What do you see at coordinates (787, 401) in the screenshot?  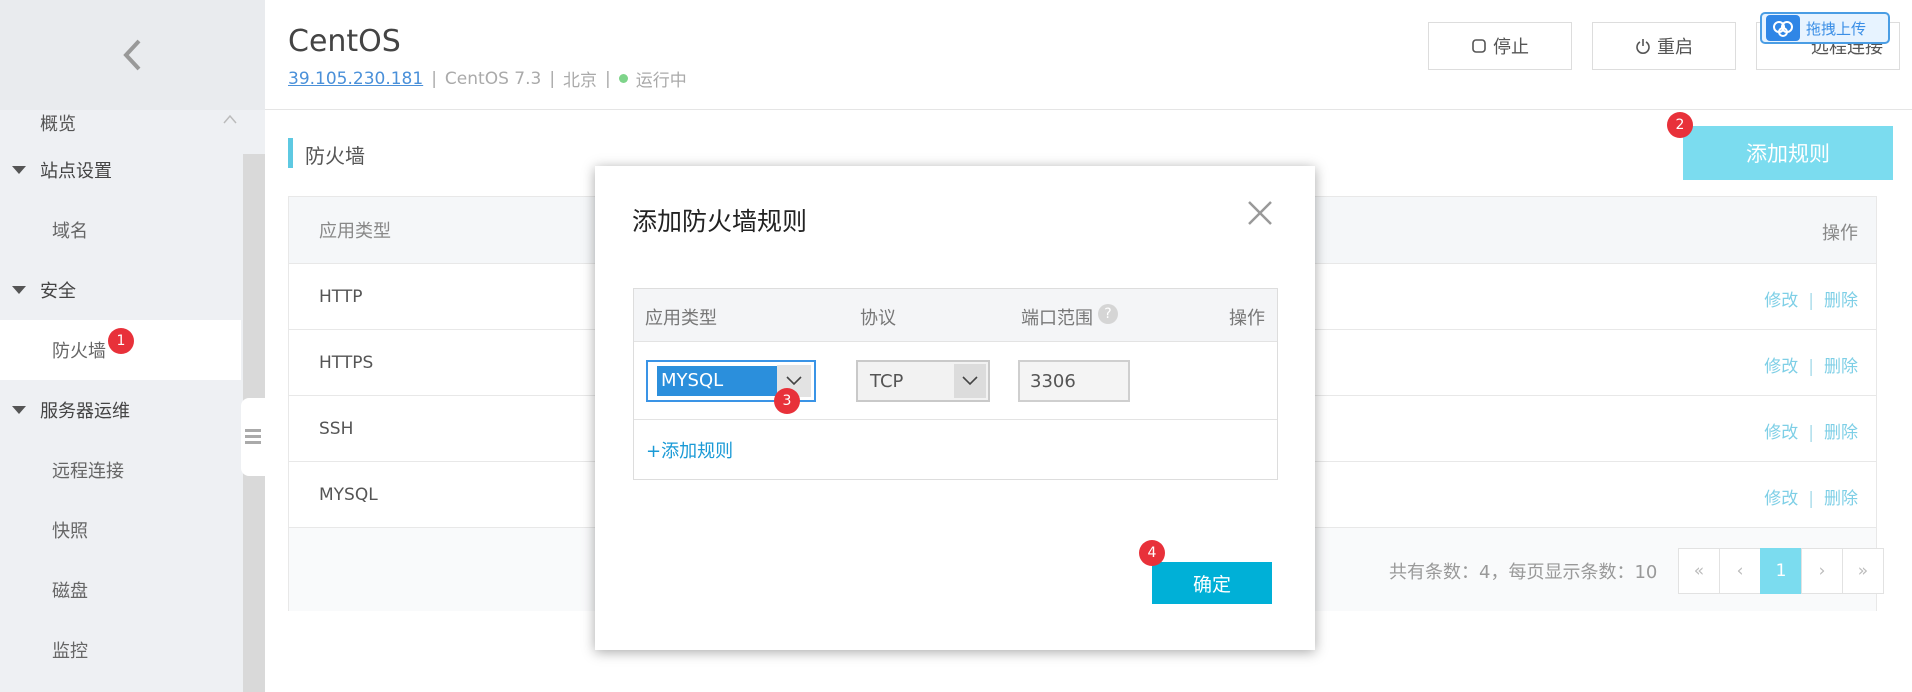 I see `step-badge: 3` at bounding box center [787, 401].